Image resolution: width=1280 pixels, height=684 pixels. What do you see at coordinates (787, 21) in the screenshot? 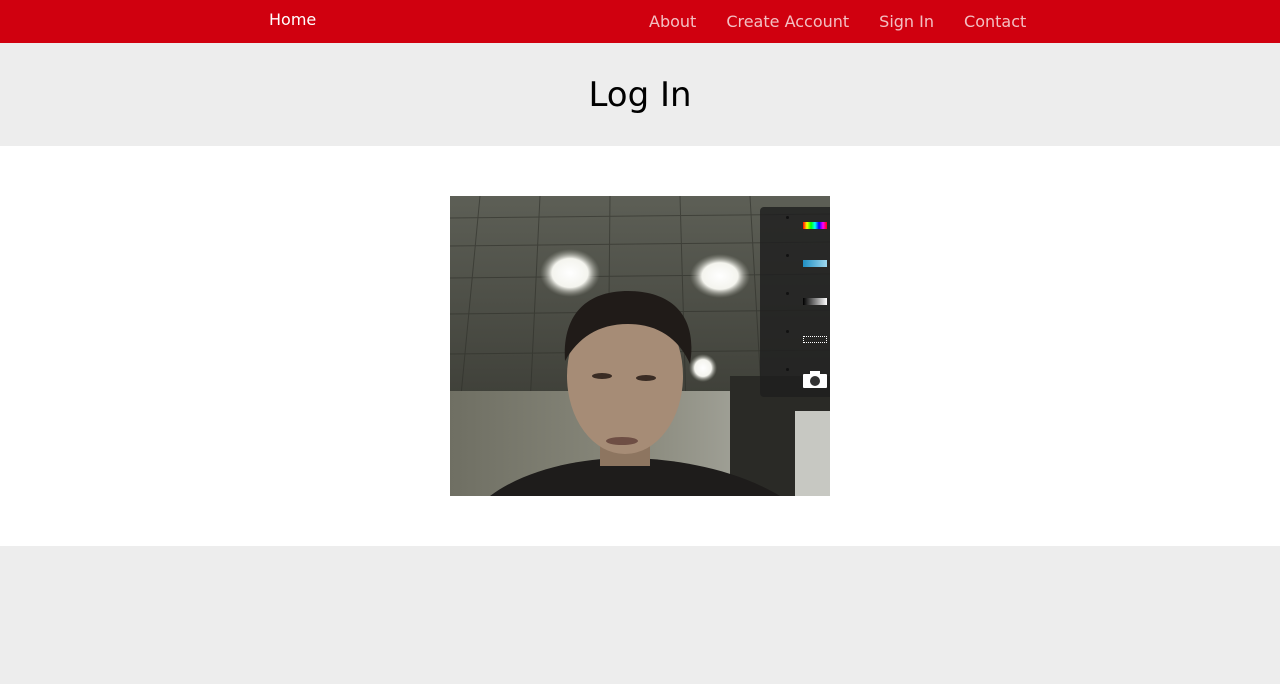
I see `nav-link-create-account: Create Account` at bounding box center [787, 21].